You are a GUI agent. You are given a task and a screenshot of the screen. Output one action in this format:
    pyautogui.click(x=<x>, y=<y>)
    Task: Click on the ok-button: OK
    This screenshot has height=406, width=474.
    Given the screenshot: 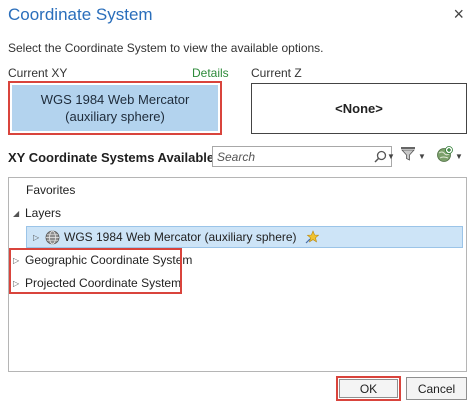 What is the action you would take?
    pyautogui.click(x=368, y=388)
    